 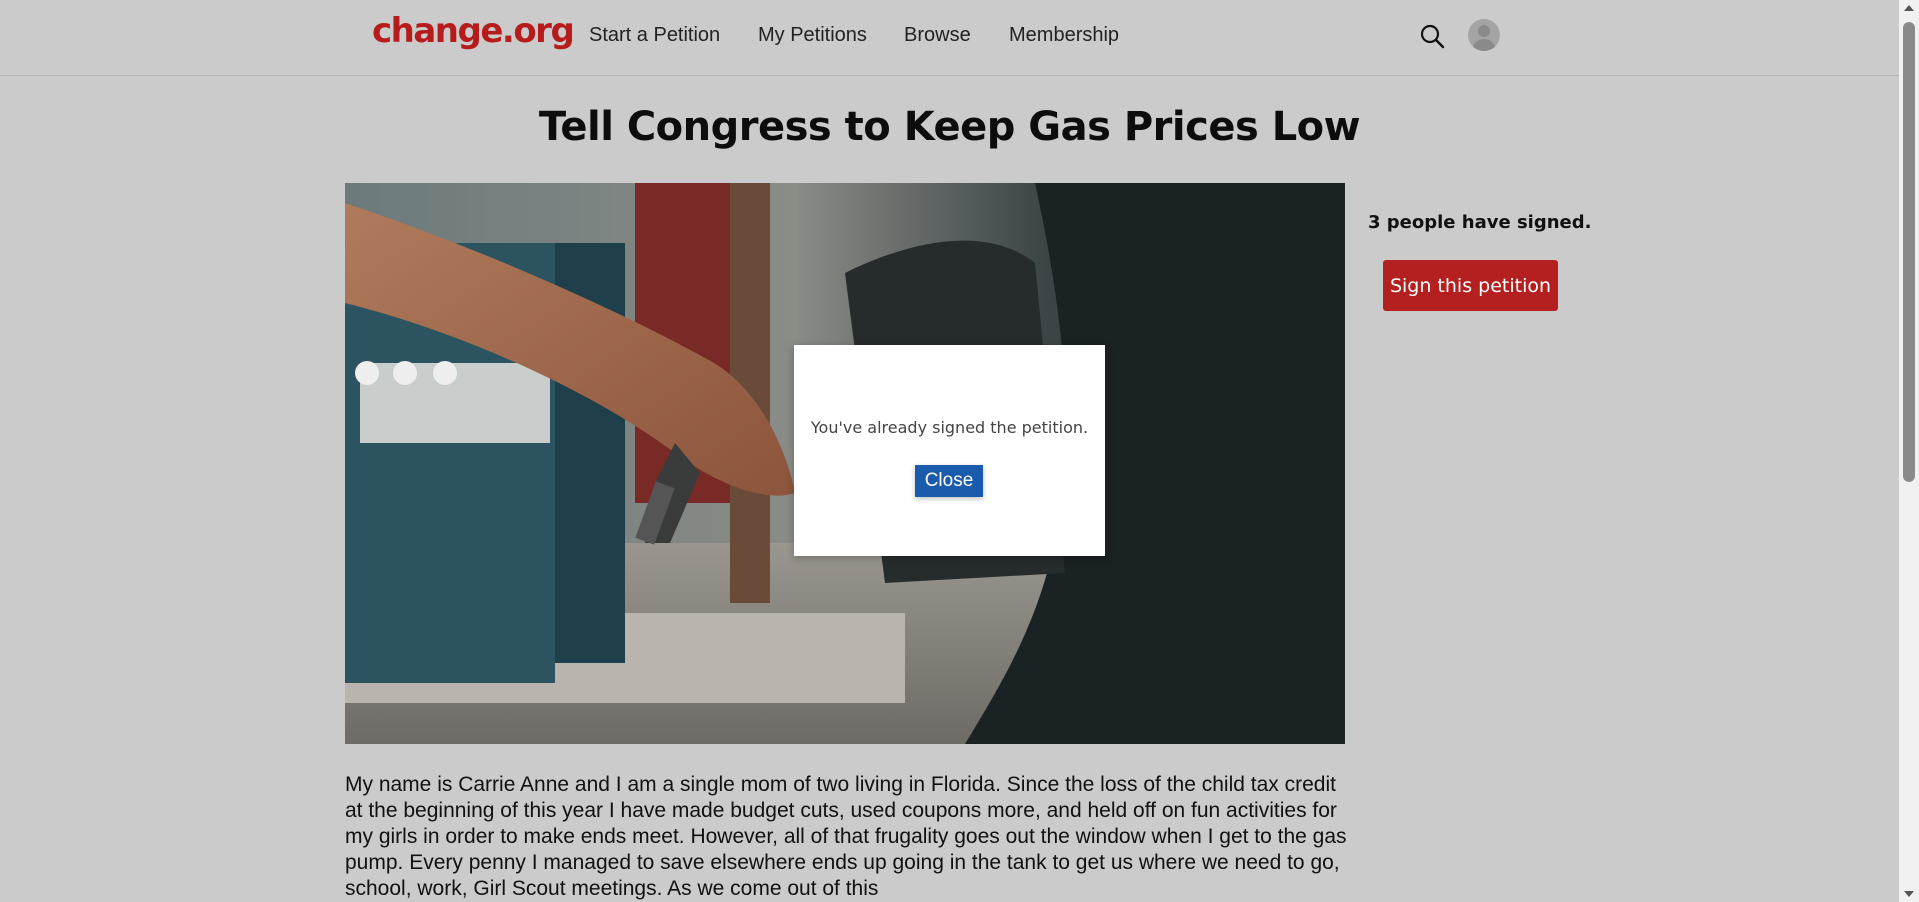 I want to click on sign-petition-button: Sign this petition, so click(x=1470, y=285).